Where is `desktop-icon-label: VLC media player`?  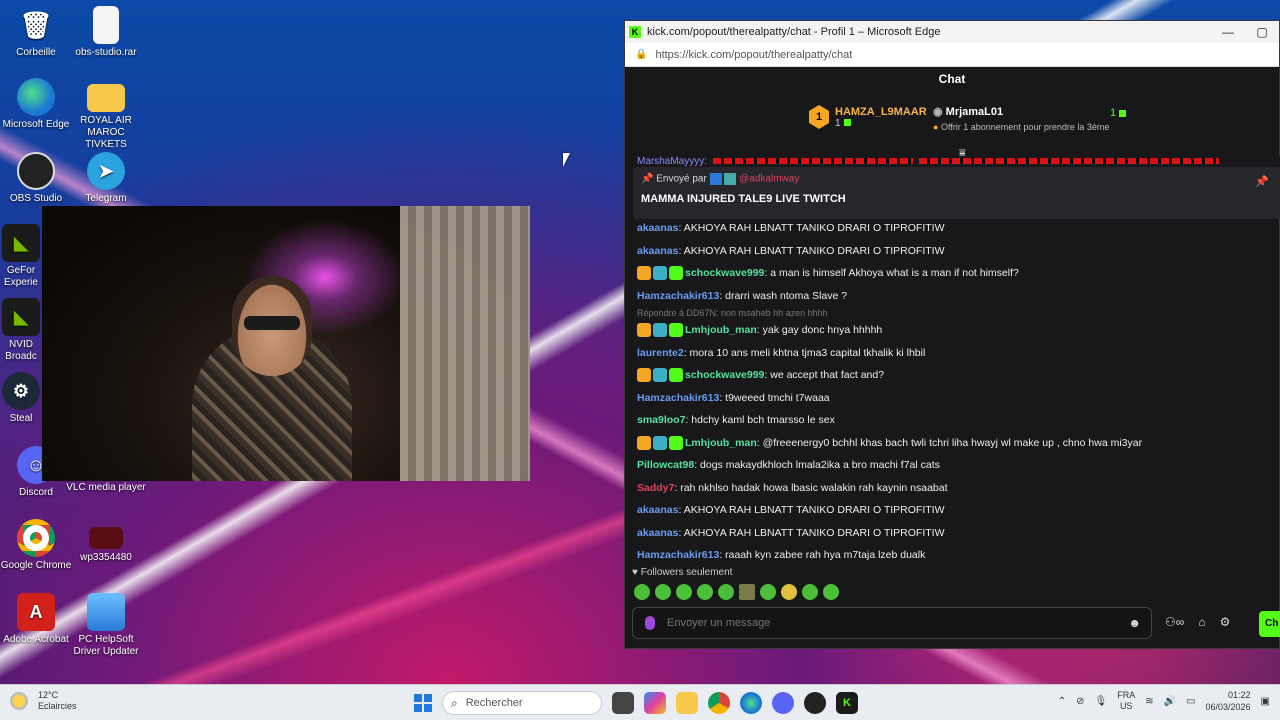 desktop-icon-label: VLC media player is located at coordinates (106, 487).